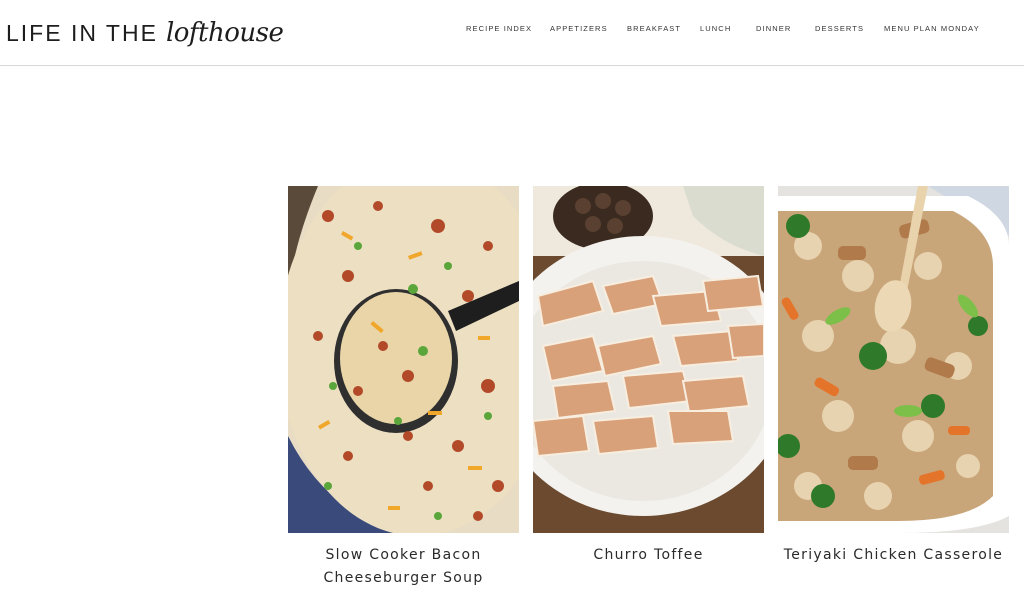 The width and height of the screenshot is (1024, 594). I want to click on nav-item-menu-plan-monday: MENU PLAN MONDAY, so click(932, 28).